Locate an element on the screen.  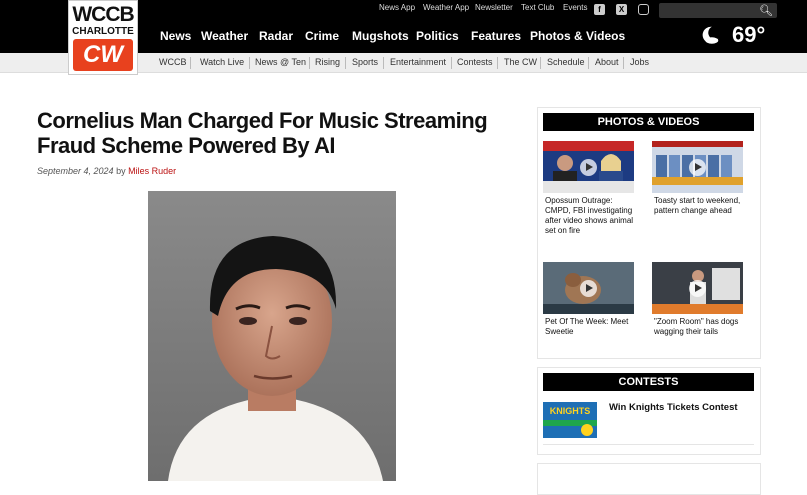
article-date: September 4, 2024 is located at coordinates (75, 171).